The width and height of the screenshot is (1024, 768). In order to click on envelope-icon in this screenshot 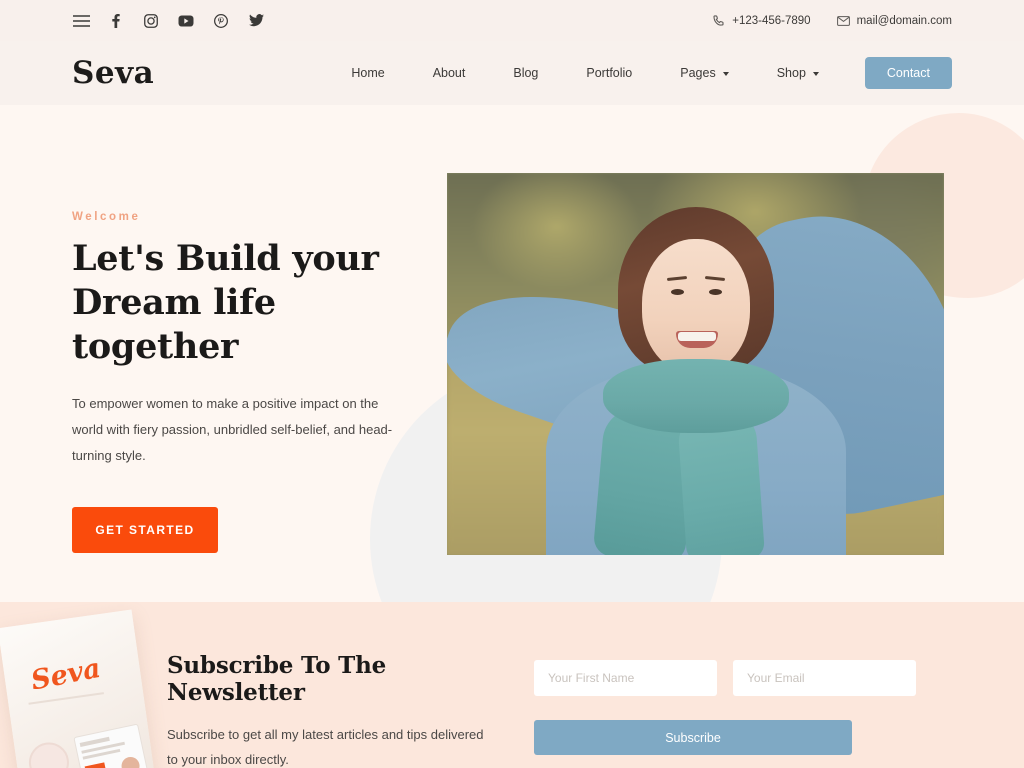, I will do `click(843, 20)`.